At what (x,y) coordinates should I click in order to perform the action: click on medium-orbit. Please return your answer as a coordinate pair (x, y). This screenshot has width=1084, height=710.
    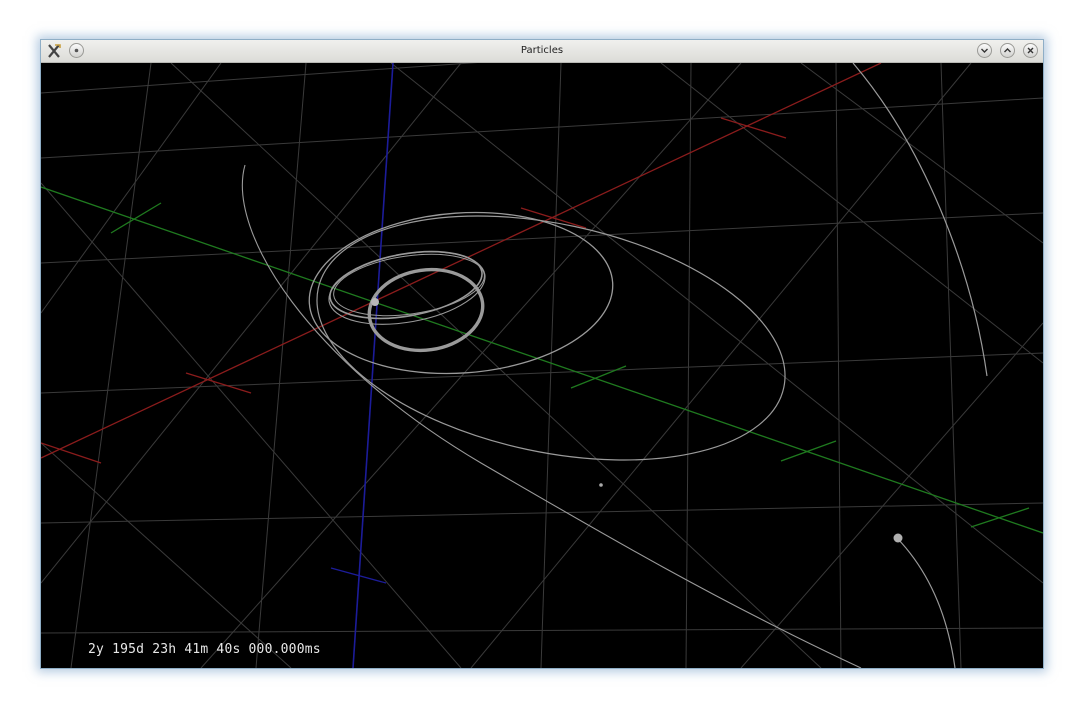
    Looking at the image, I should click on (461, 293).